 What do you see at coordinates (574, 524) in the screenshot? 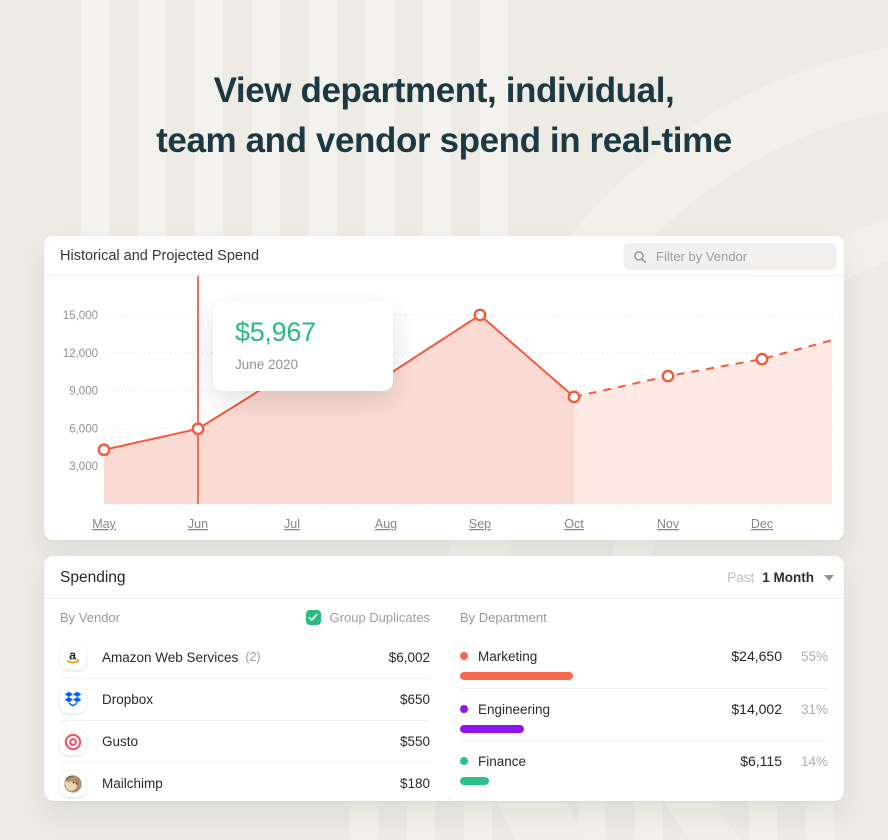
I see `x-axis-label-Oct: Oct` at bounding box center [574, 524].